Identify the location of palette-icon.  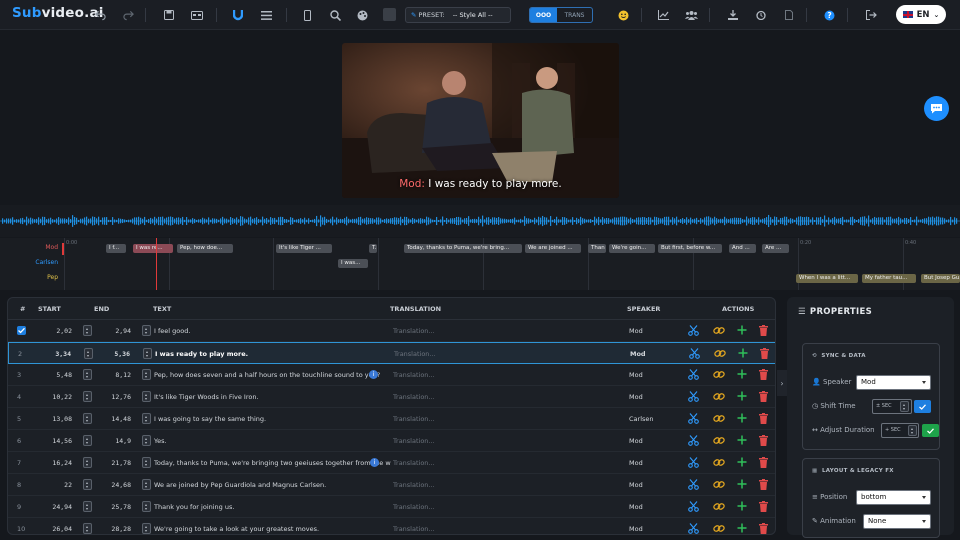
(362, 15).